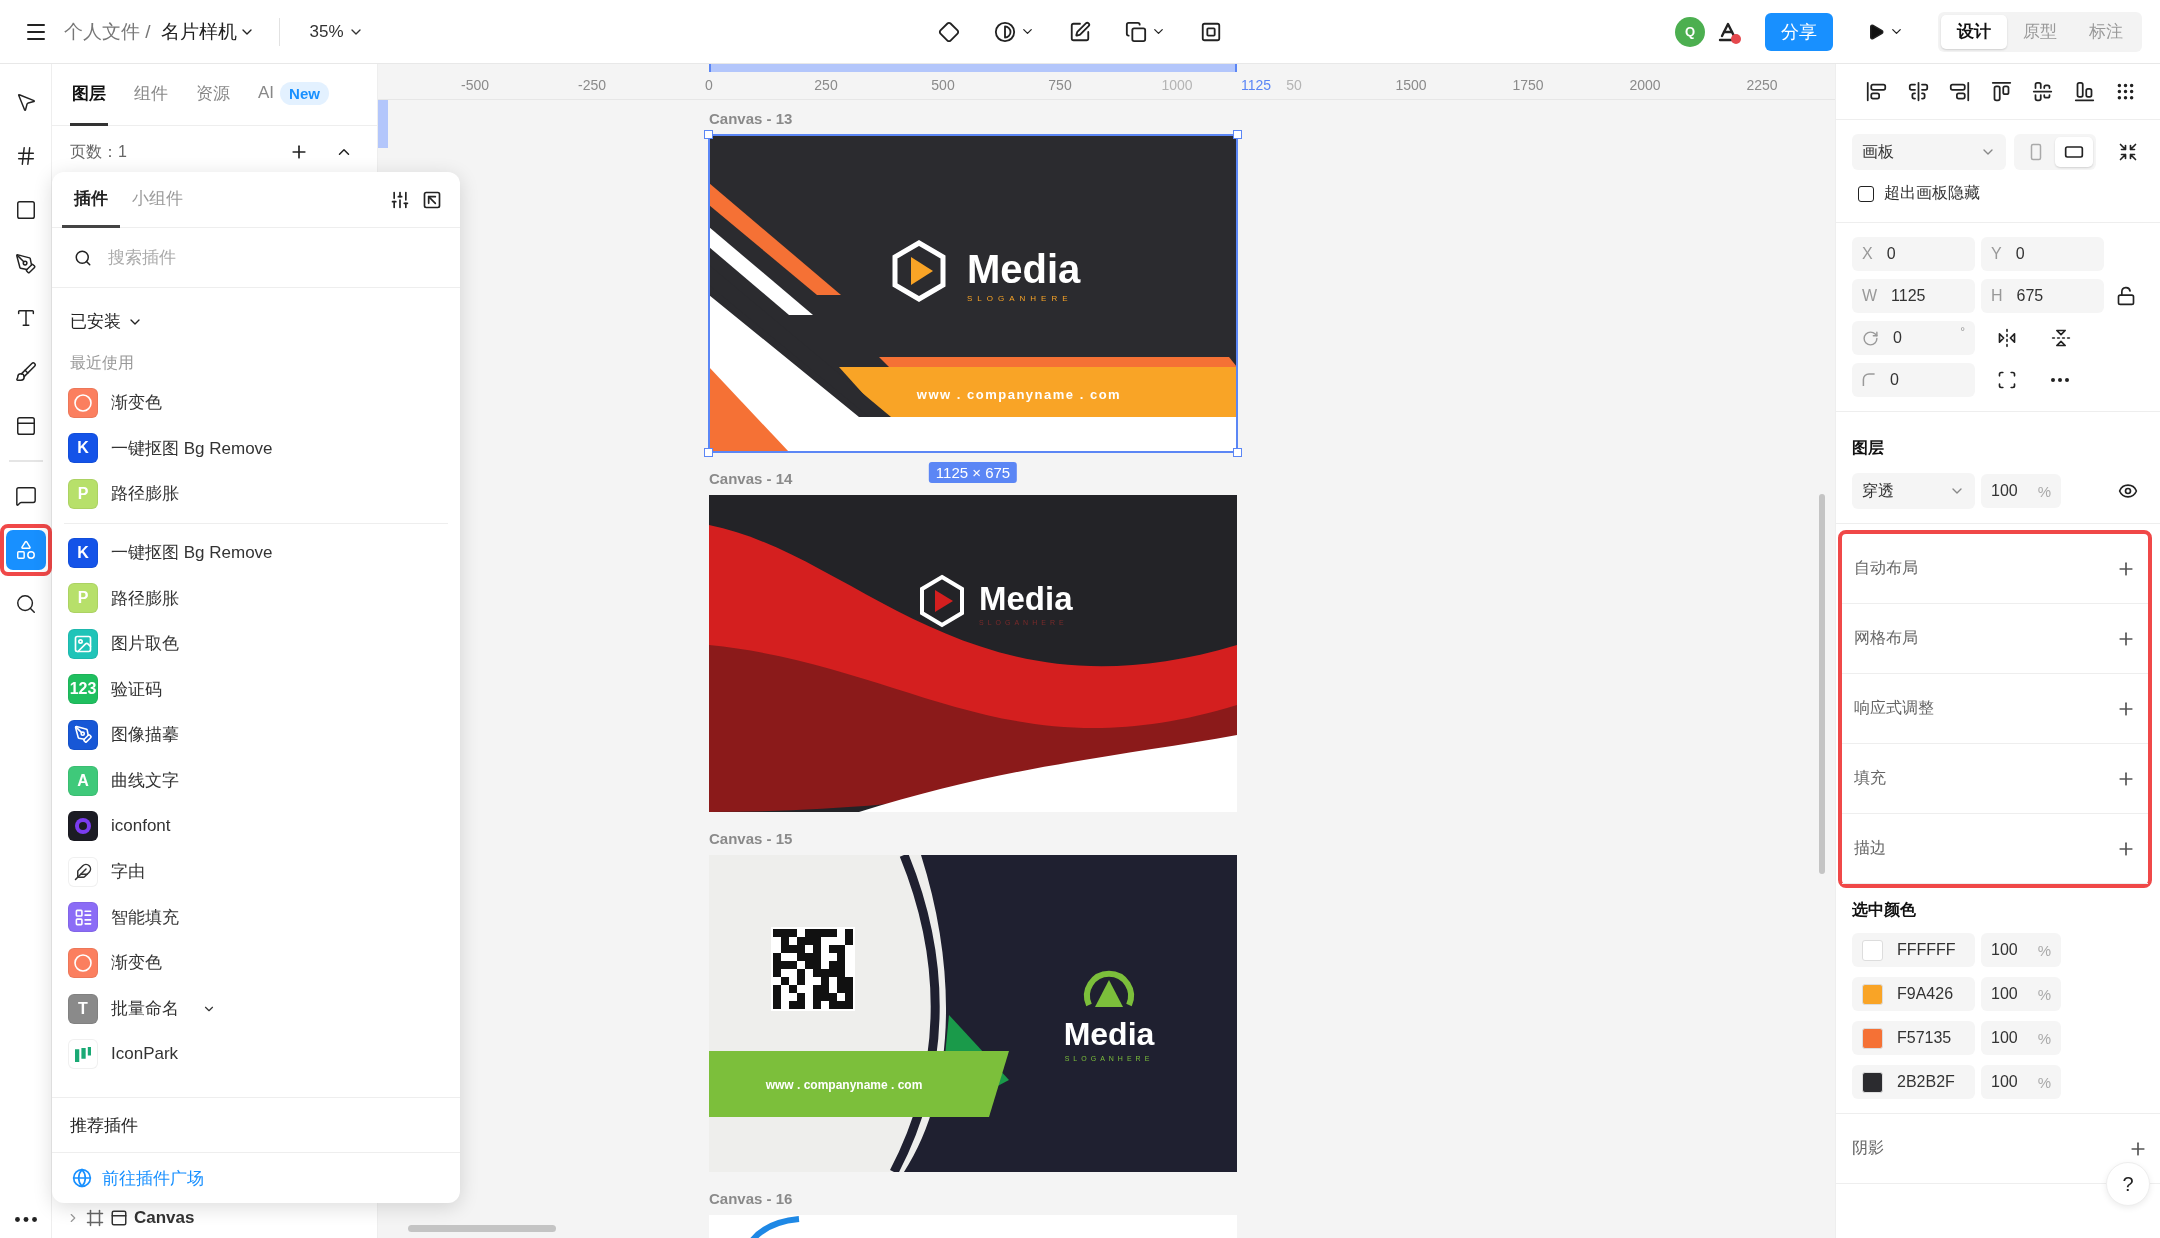  I want to click on color-field: FFFFFF, so click(1913, 950).